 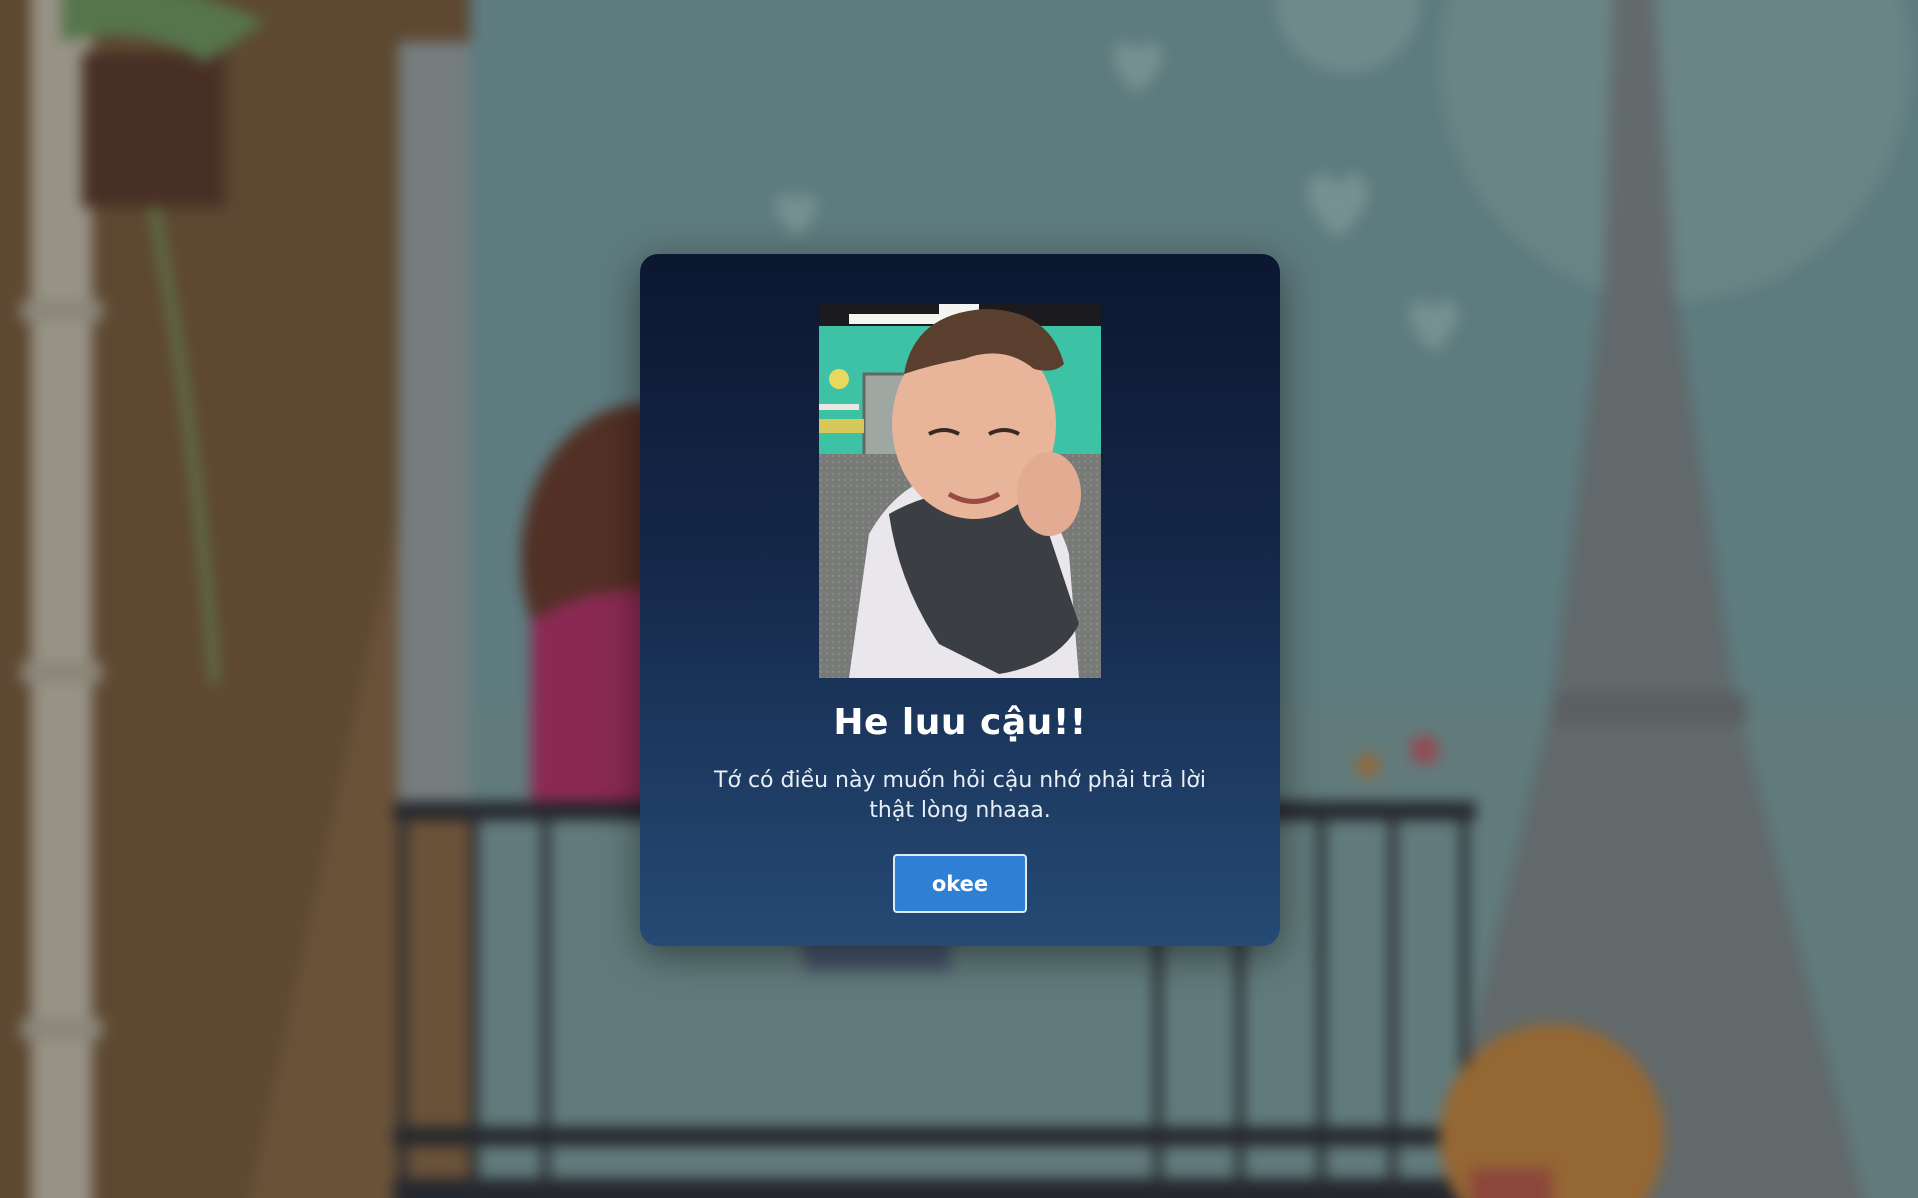 What do you see at coordinates (960, 491) in the screenshot?
I see `dialog-photo` at bounding box center [960, 491].